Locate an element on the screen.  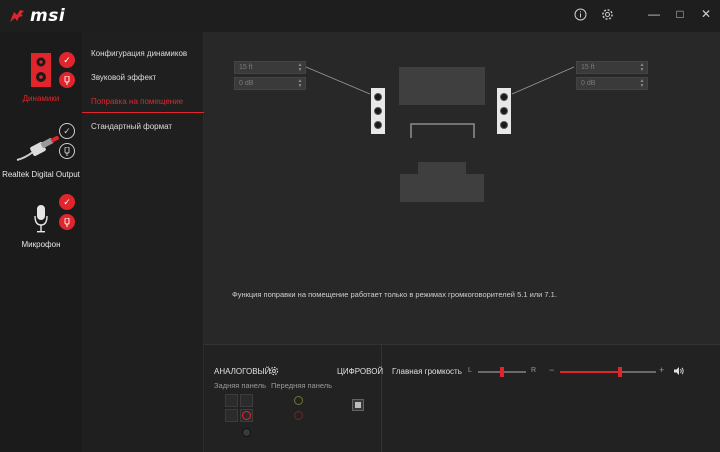
device-label: Микрофон is located at coordinates (41, 244).